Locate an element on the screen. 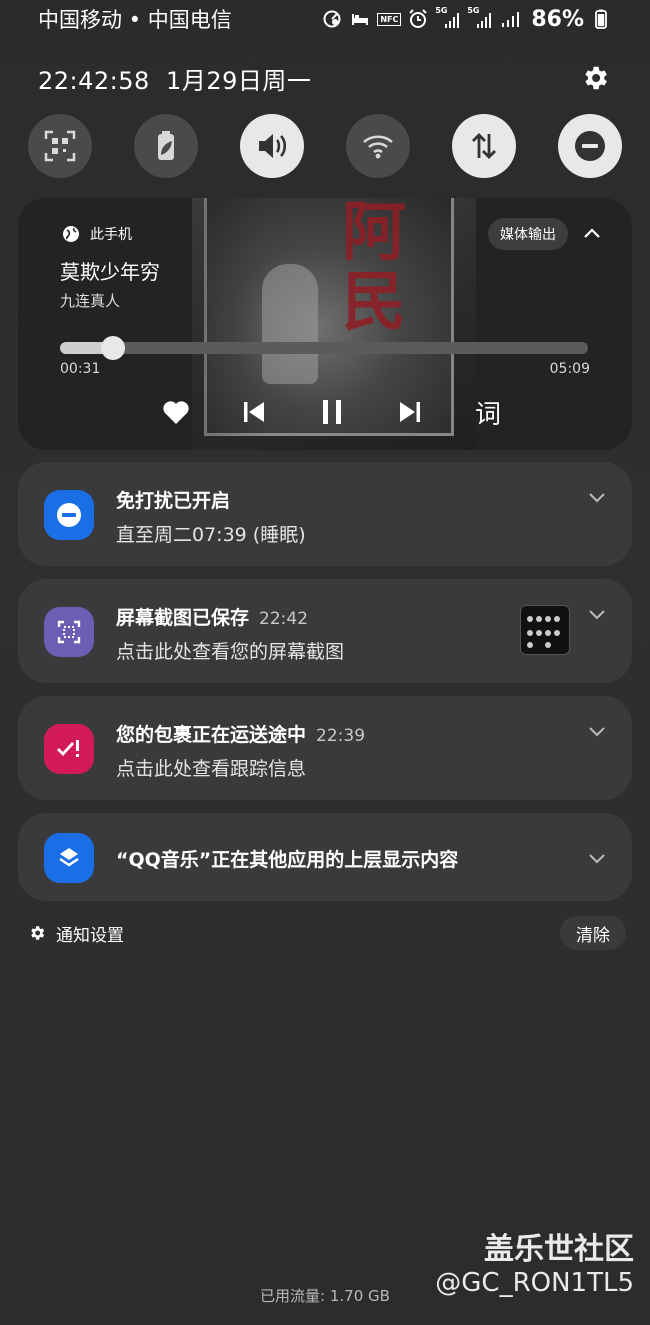 This screenshot has width=650, height=1325. favorite-button is located at coordinates (176, 412).